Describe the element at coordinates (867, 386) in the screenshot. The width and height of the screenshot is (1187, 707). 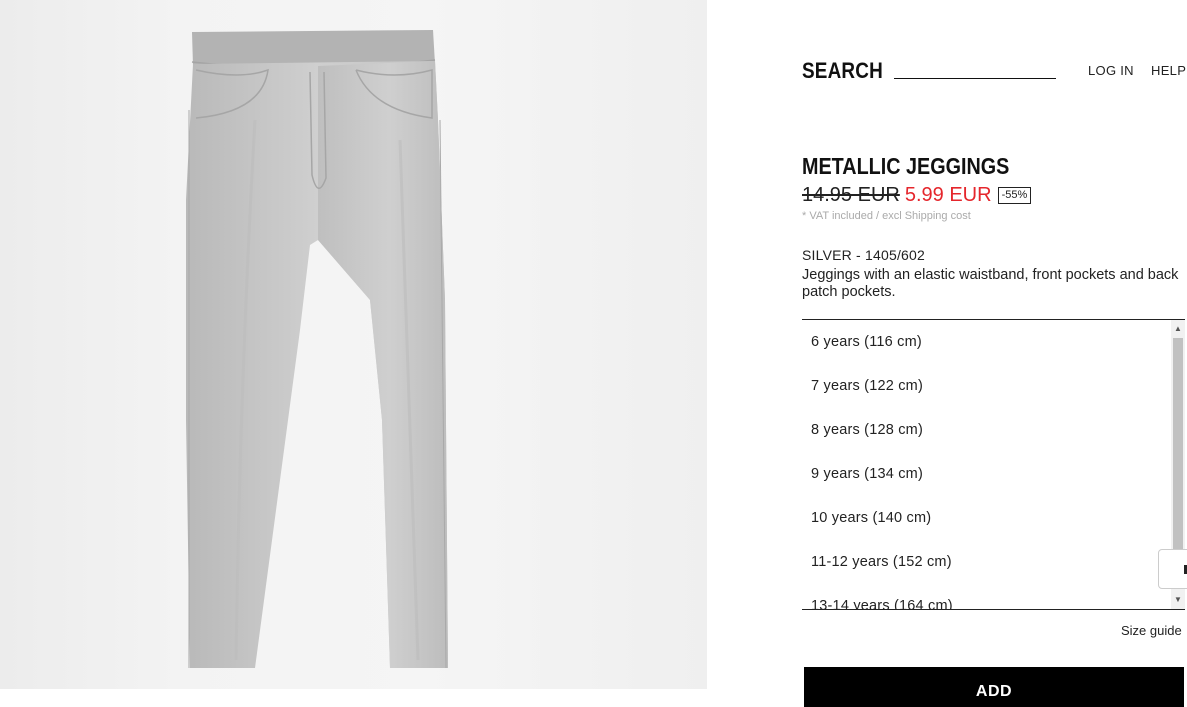
I see `size-option: 7 years (122 cm)` at that location.